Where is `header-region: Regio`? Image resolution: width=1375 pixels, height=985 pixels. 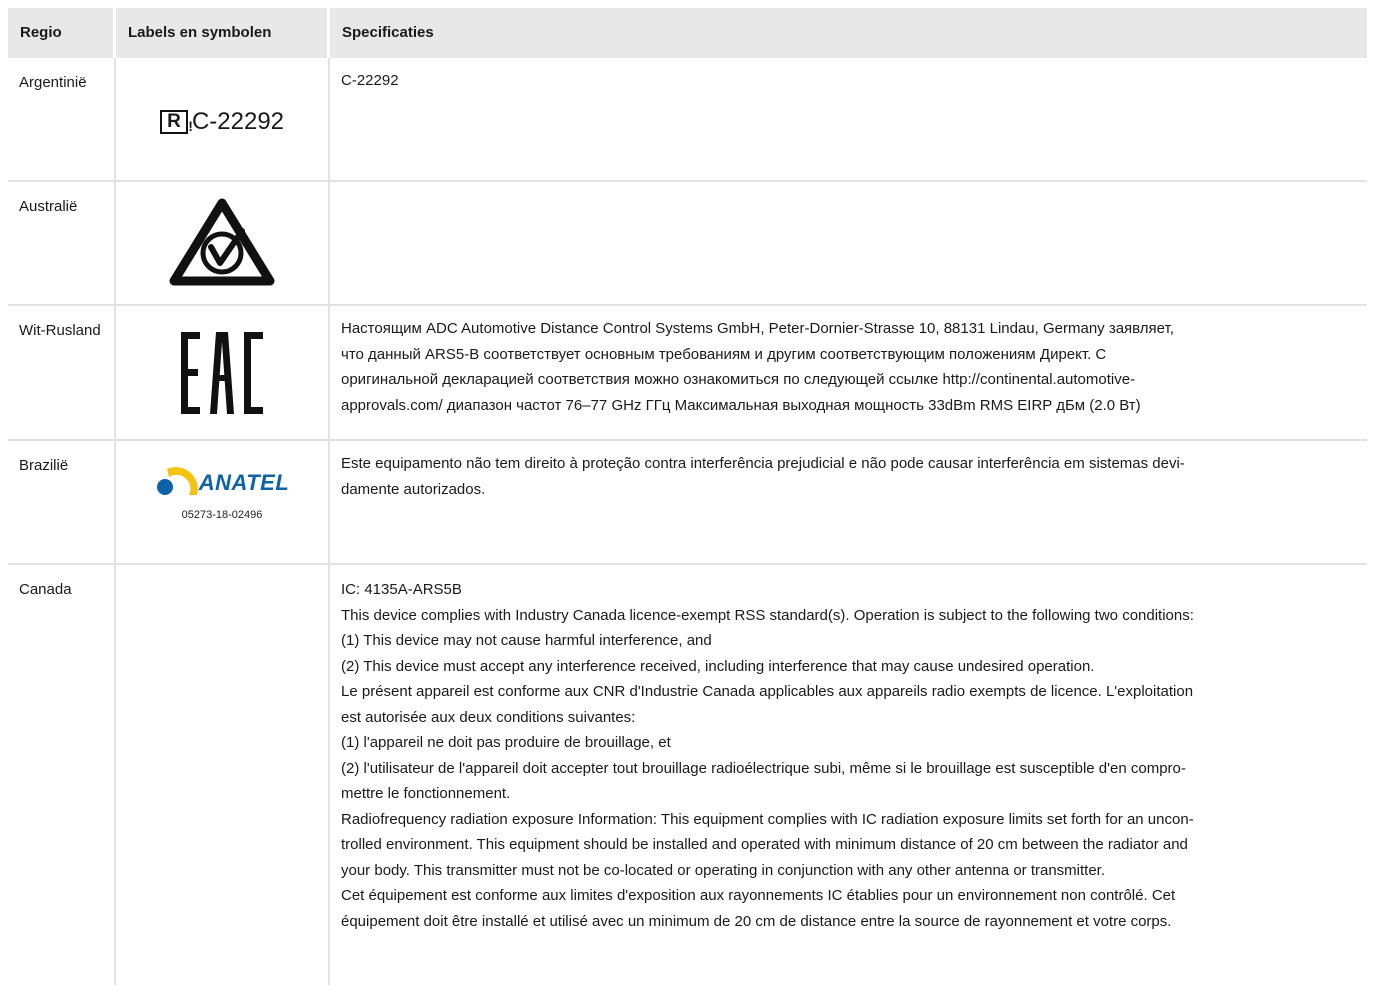 header-region: Regio is located at coordinates (62, 33).